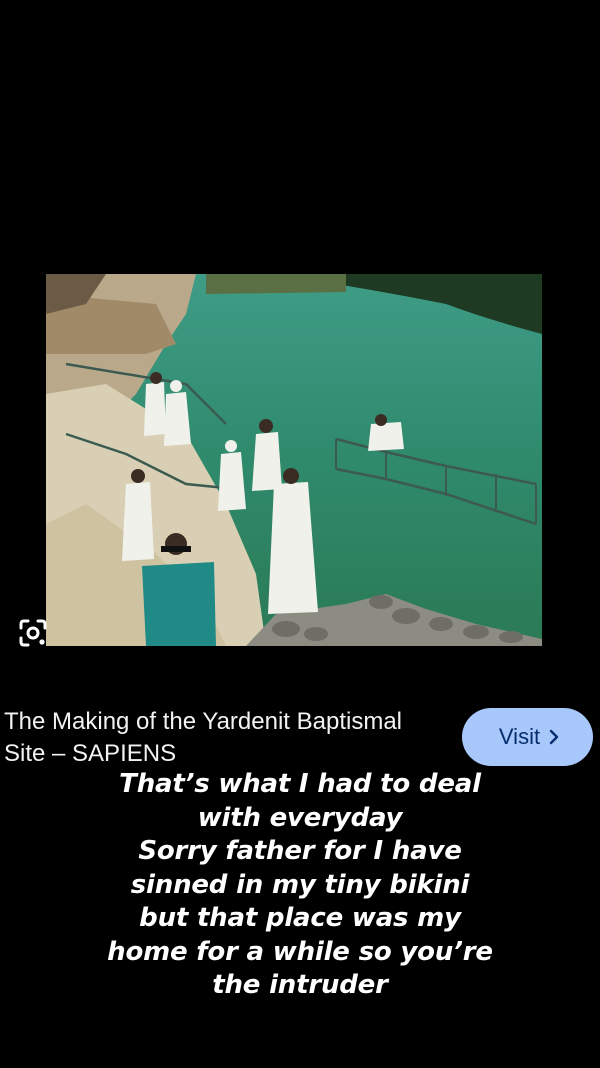 Image resolution: width=600 pixels, height=1068 pixels. Describe the element at coordinates (300, 918) in the screenshot. I see `caption-line: but that place was my` at that location.